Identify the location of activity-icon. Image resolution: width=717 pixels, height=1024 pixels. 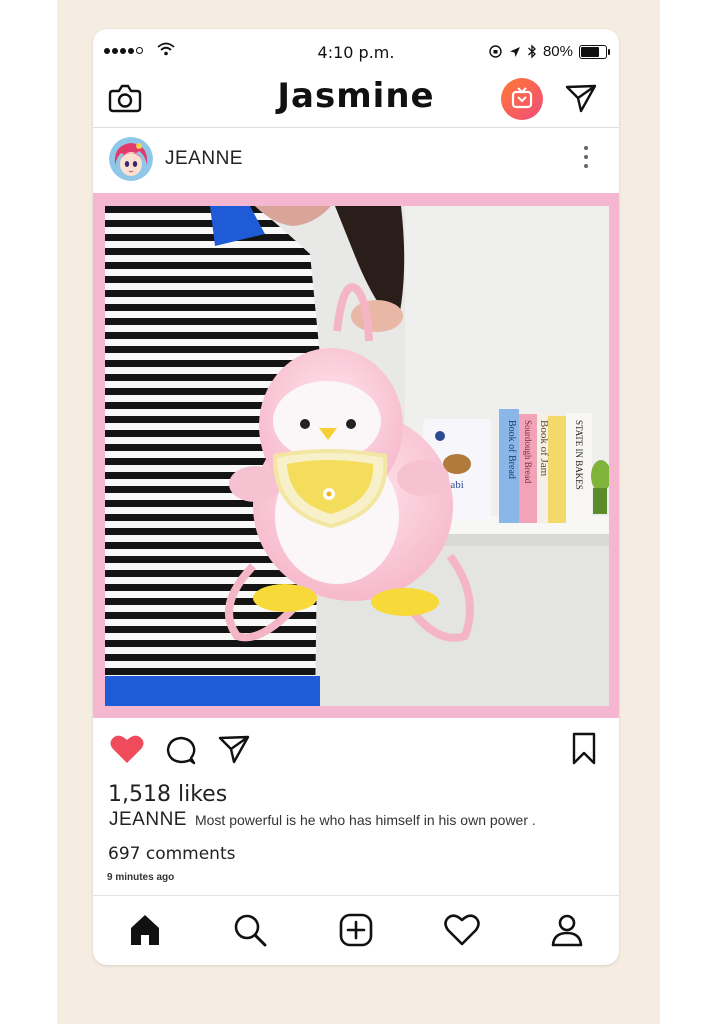
(462, 930).